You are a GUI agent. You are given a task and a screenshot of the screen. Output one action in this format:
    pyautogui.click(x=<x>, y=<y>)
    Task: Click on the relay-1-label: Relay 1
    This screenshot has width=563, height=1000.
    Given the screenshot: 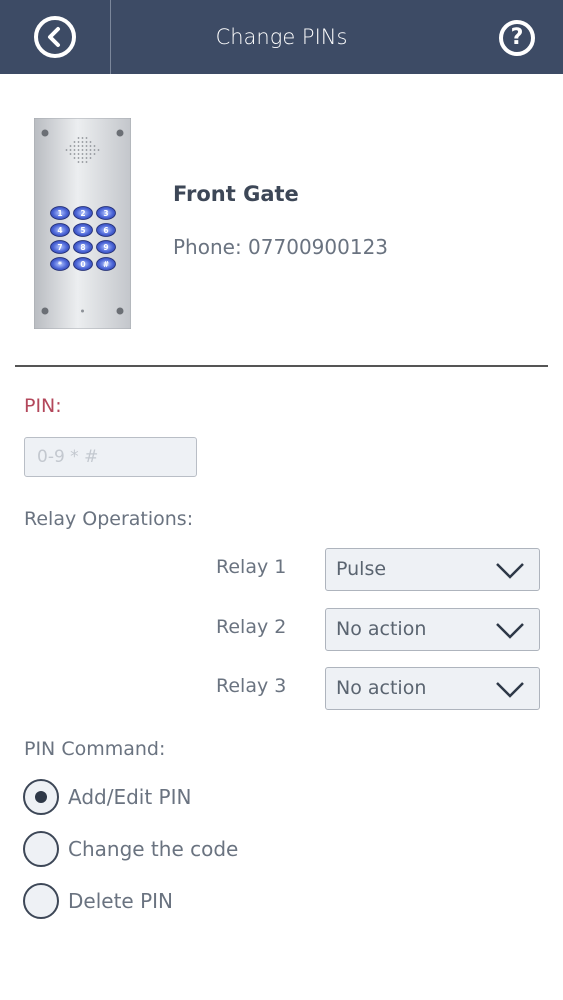 What is the action you would take?
    pyautogui.click(x=251, y=567)
    